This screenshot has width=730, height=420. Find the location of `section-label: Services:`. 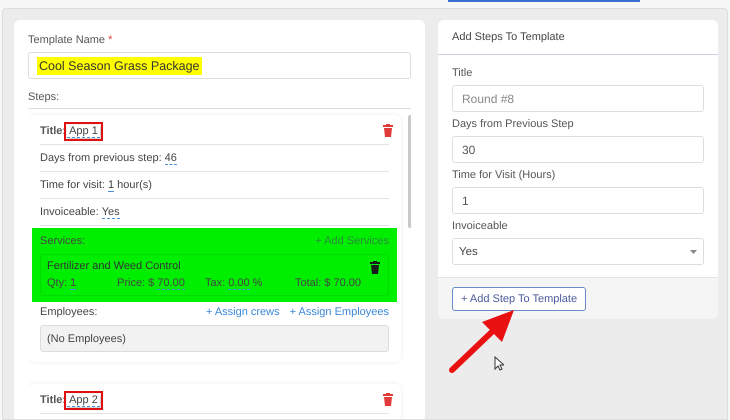

section-label: Services: is located at coordinates (63, 241).